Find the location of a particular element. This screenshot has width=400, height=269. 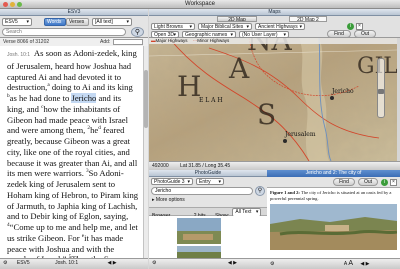

verses-mode-button: Verses is located at coordinates (77, 22).